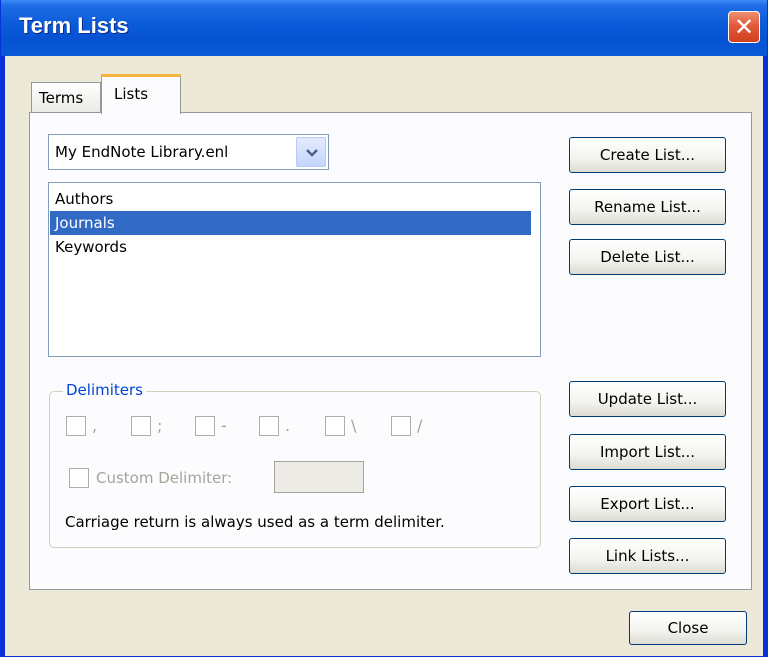 The height and width of the screenshot is (657, 768). Describe the element at coordinates (160, 425) in the screenshot. I see `delimiter-semicolon-label: ;` at that location.